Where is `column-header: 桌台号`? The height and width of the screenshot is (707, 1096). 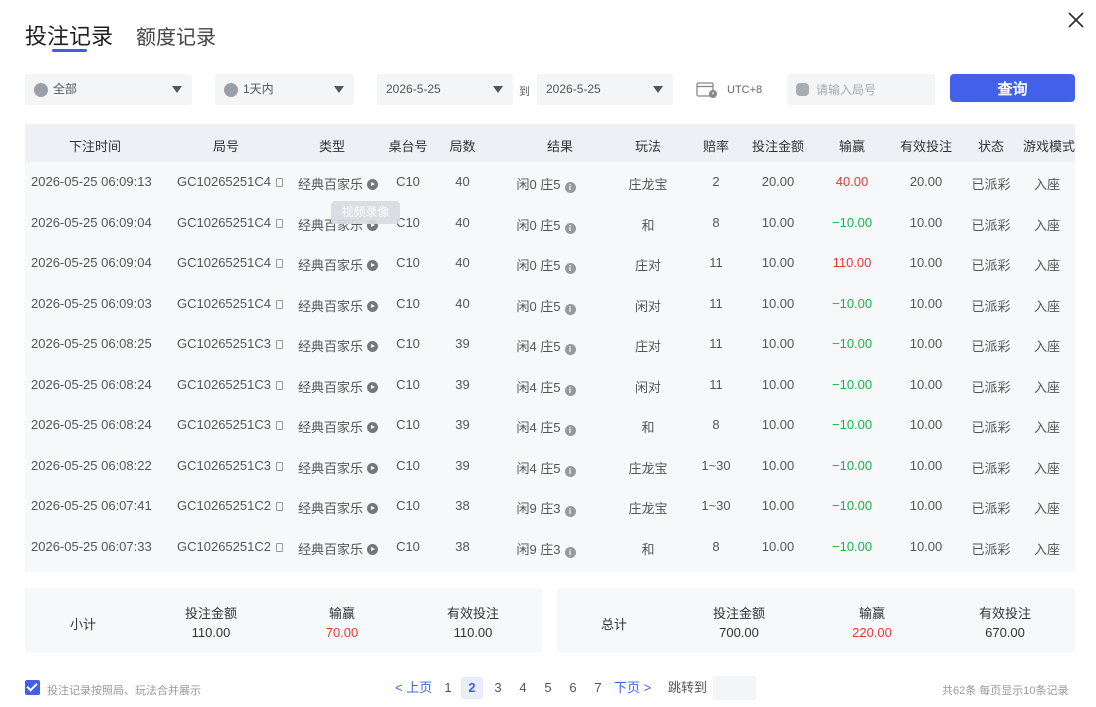 column-header: 桌台号 is located at coordinates (408, 146).